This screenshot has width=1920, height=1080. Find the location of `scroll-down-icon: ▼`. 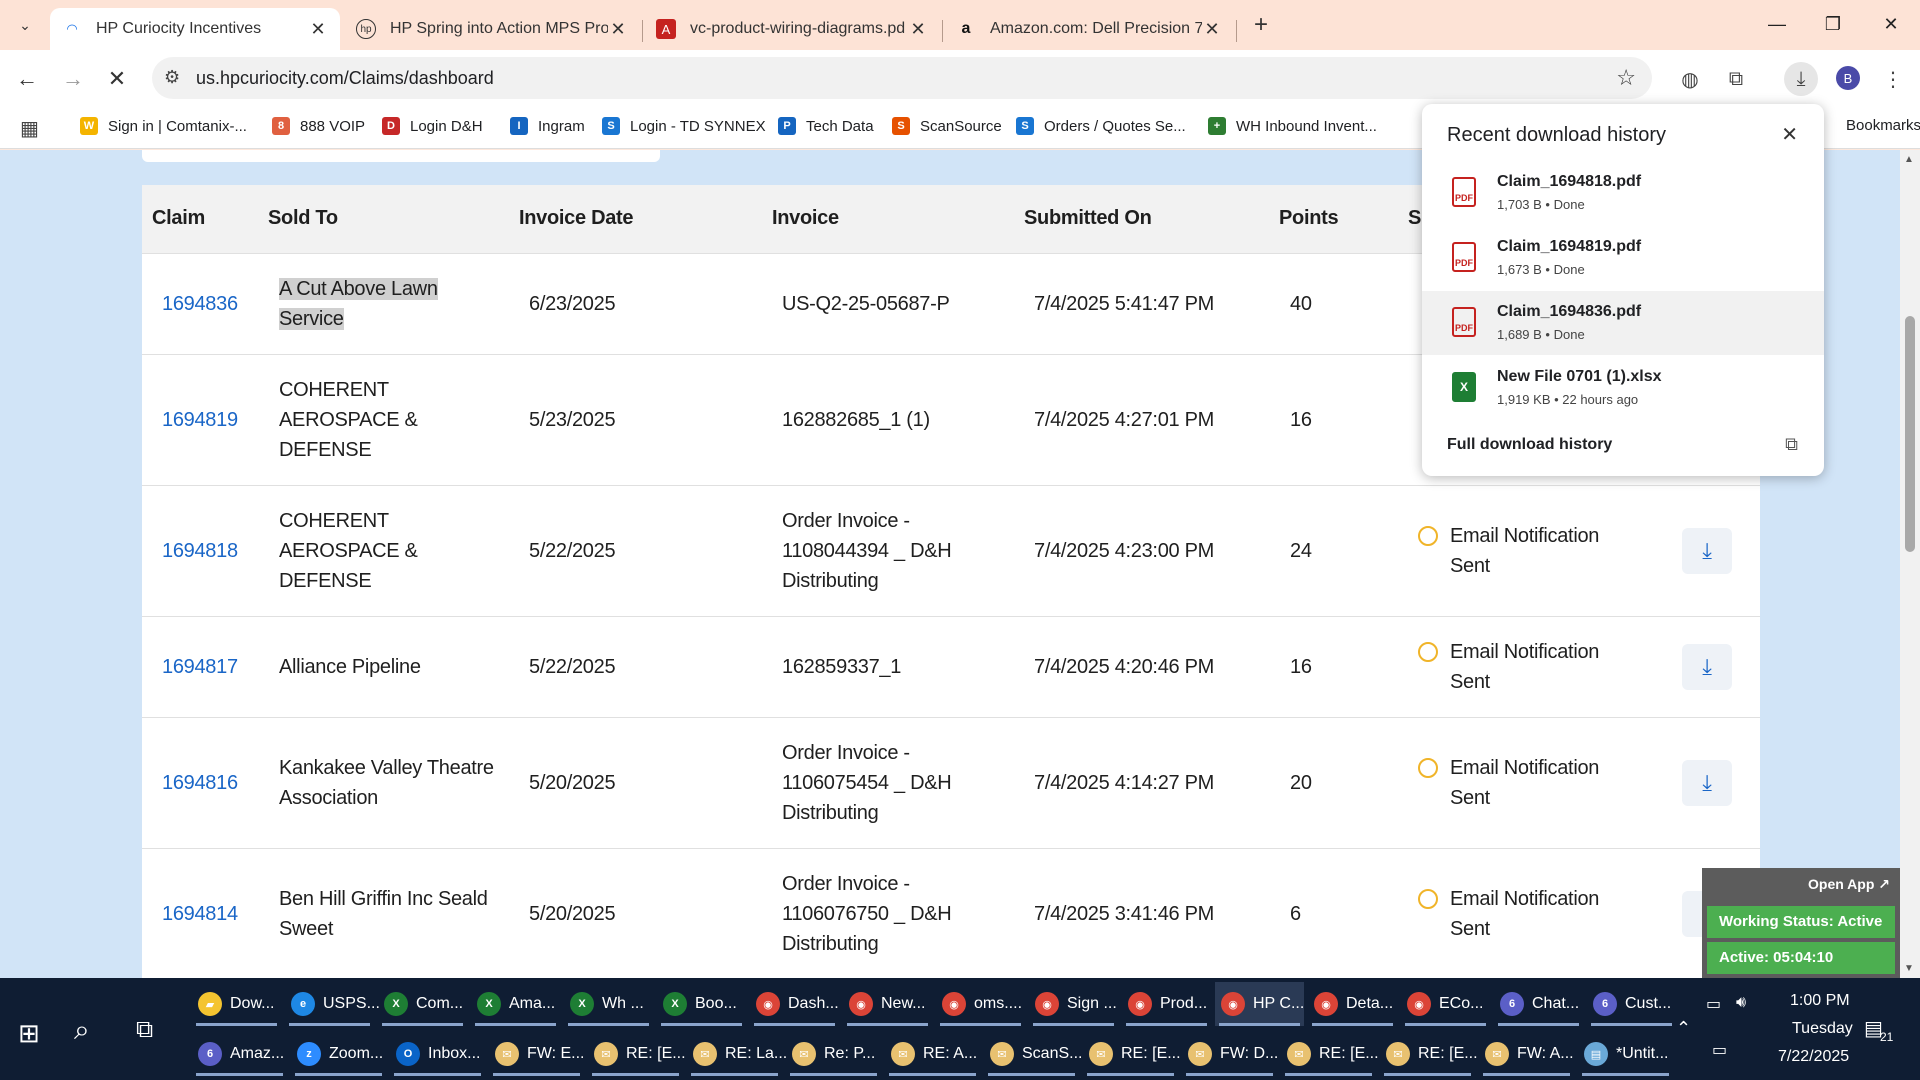

scroll-down-icon: ▼ is located at coordinates (1909, 968).